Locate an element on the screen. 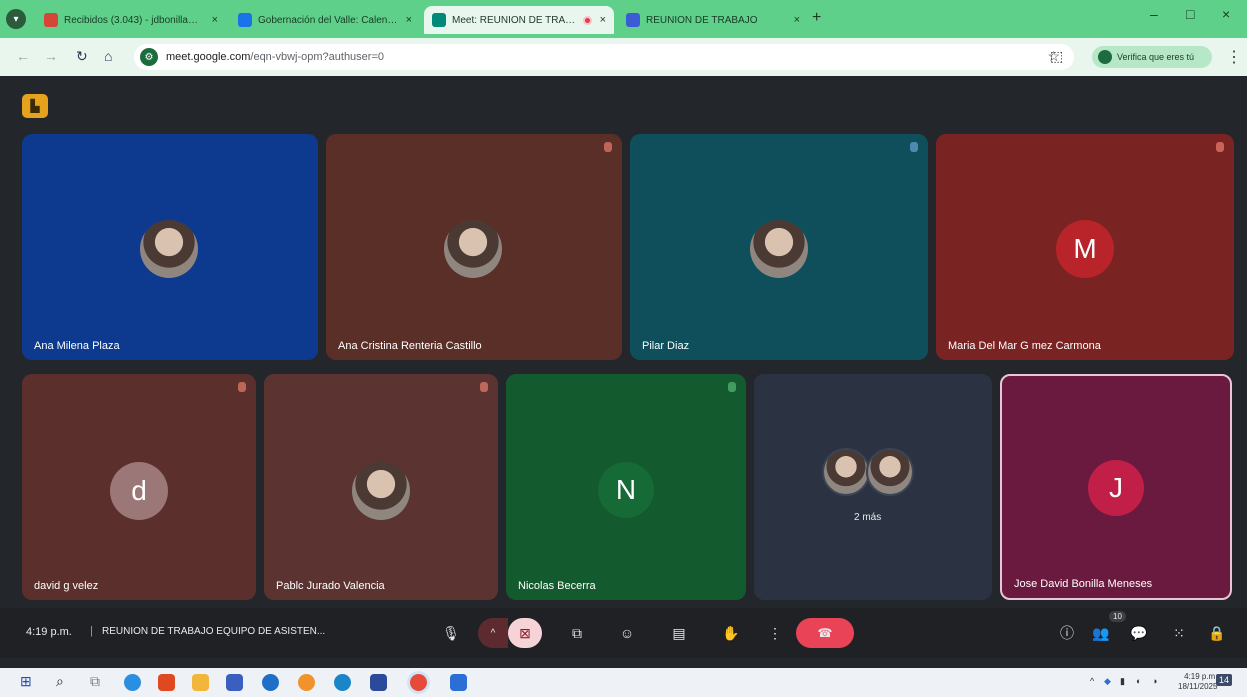  participant-tile: Ana Cristina Renteria Castillo is located at coordinates (474, 247).